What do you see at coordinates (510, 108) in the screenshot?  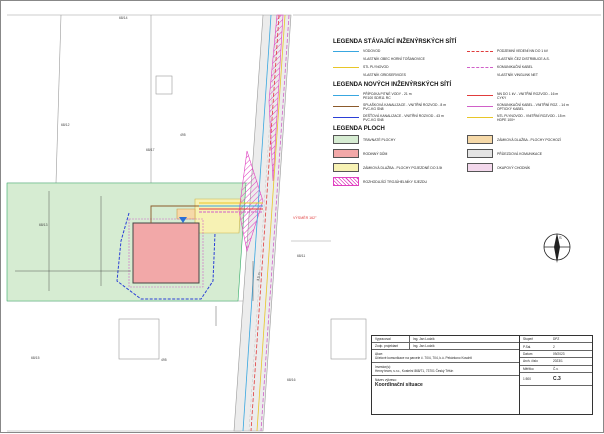 I see `legend-item-sublabel: OPTICKÝ KABEL` at bounding box center [510, 108].